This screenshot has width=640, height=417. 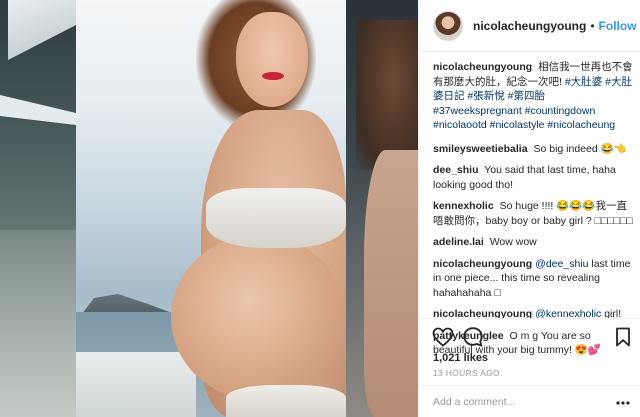 What do you see at coordinates (391, 283) in the screenshot?
I see `photo-skin-blur` at bounding box center [391, 283].